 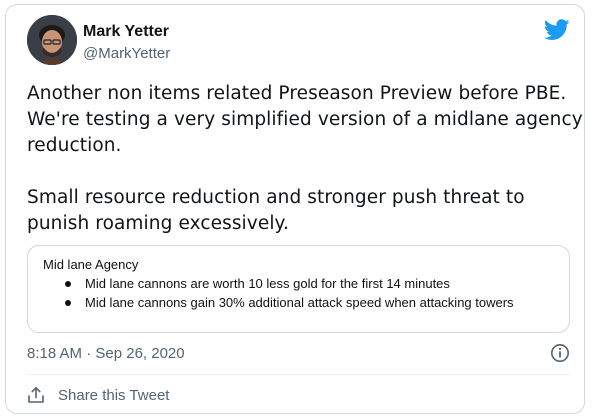 What do you see at coordinates (557, 30) in the screenshot?
I see `twitter-bird-icon` at bounding box center [557, 30].